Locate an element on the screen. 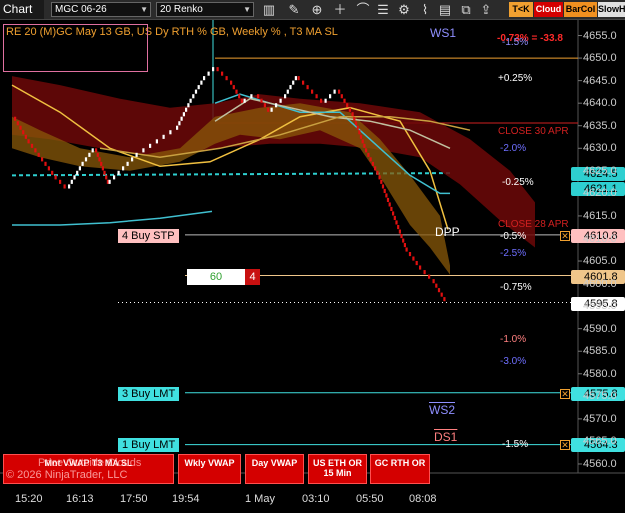 This screenshot has width=625, height=513. strategy-icon: ⚙ is located at coordinates (404, 9).